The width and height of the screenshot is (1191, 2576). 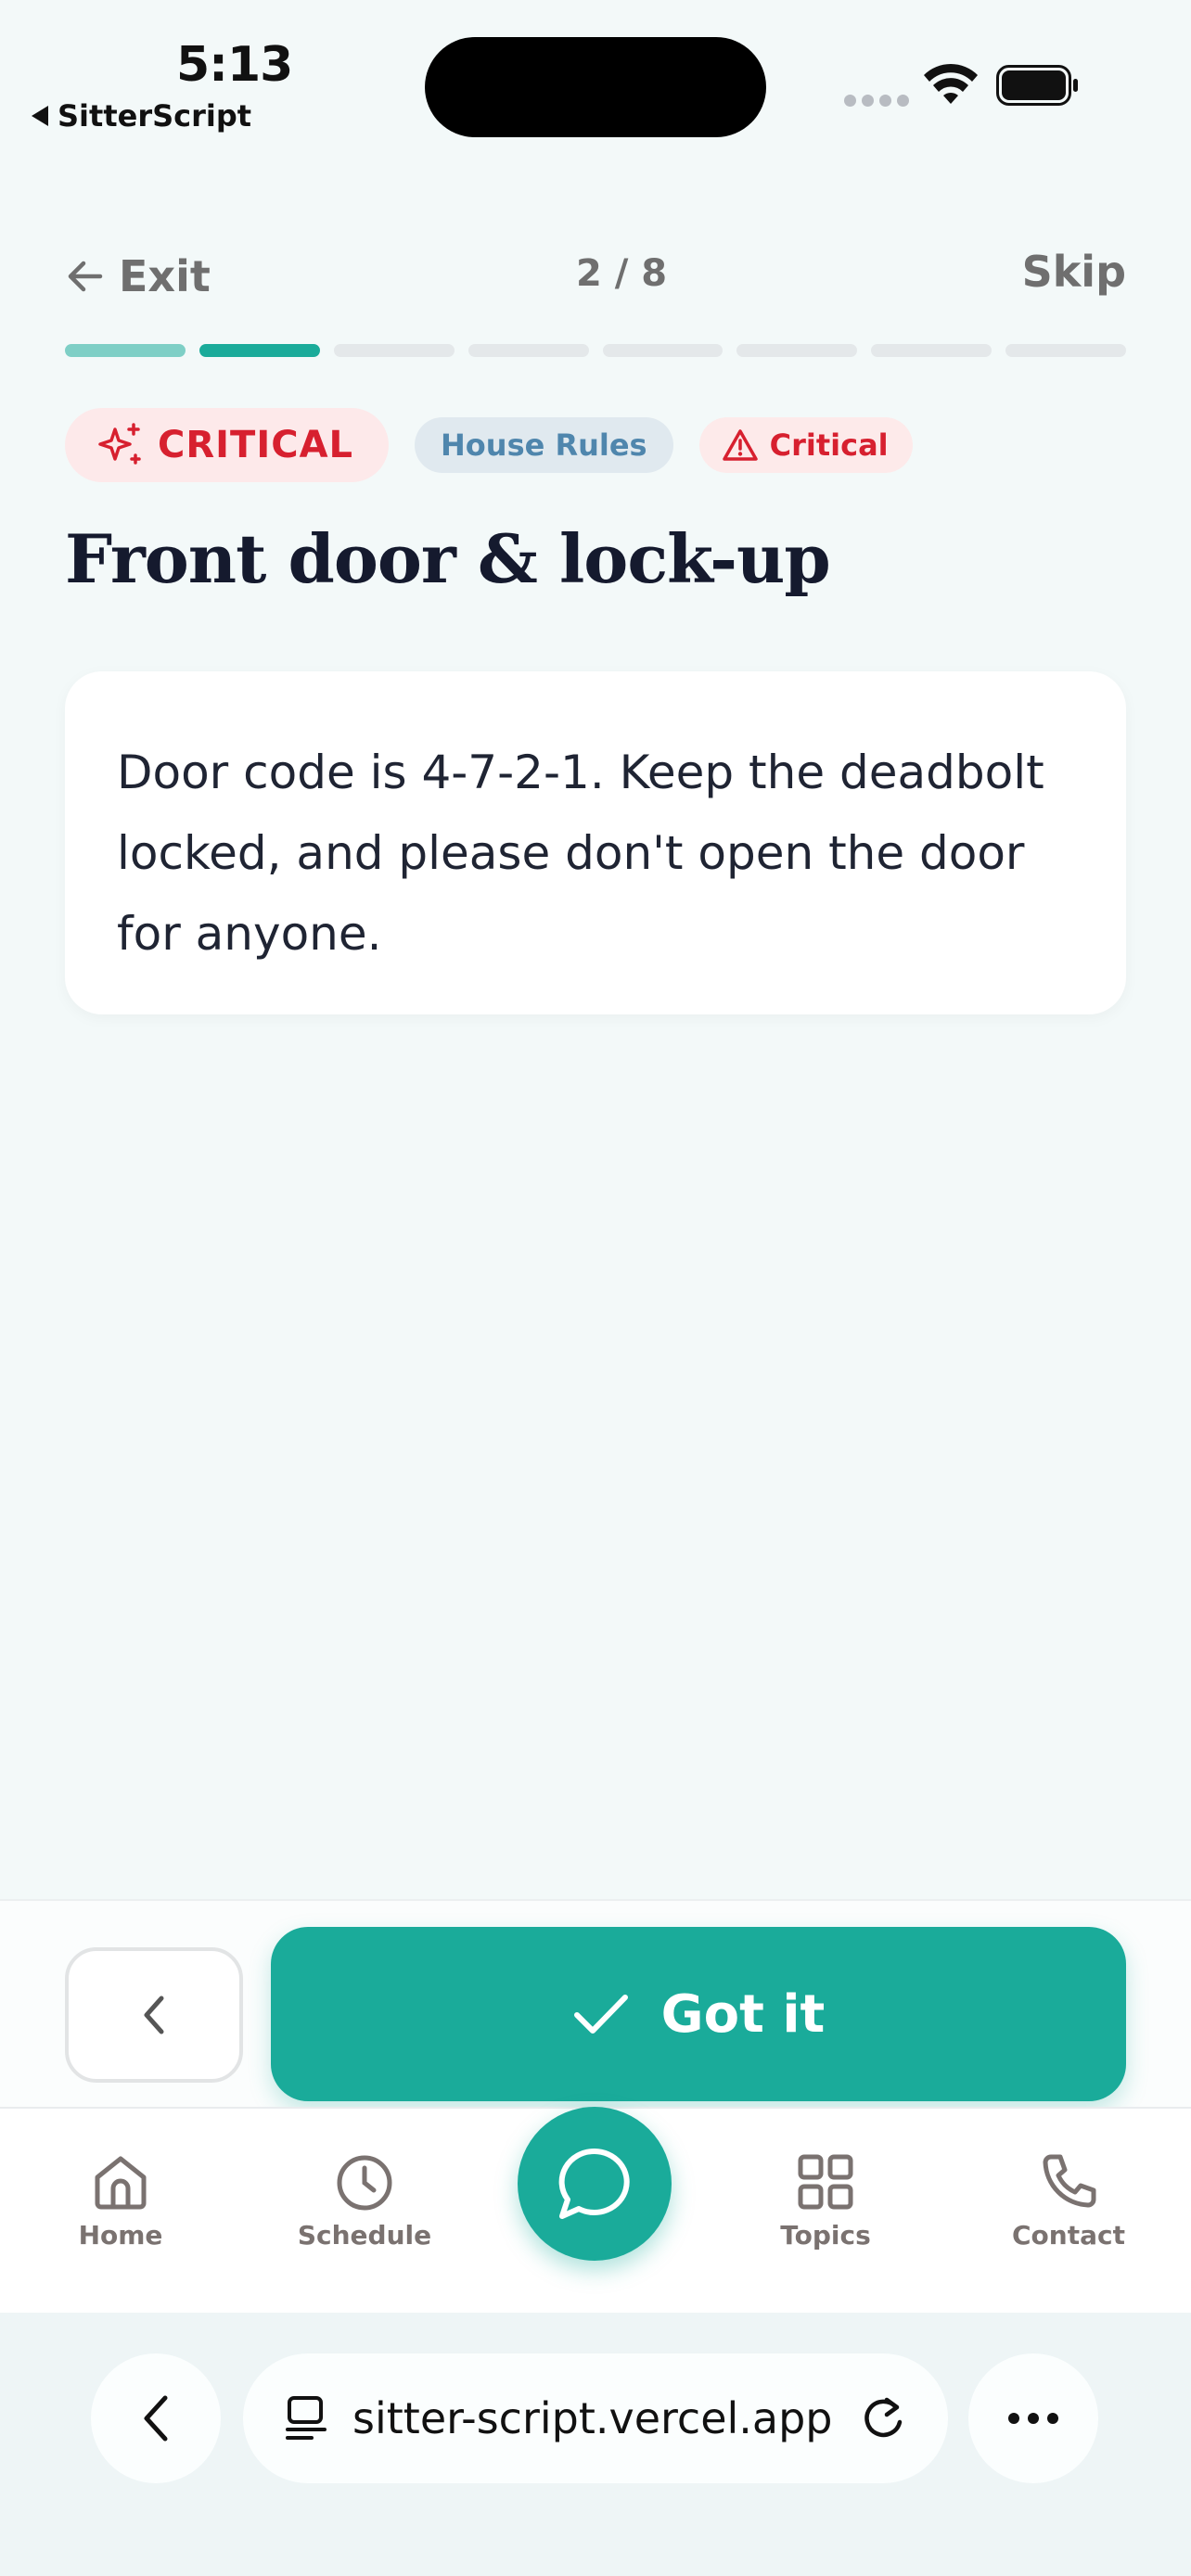 What do you see at coordinates (743, 2014) in the screenshot?
I see `got-it-label: Got it` at bounding box center [743, 2014].